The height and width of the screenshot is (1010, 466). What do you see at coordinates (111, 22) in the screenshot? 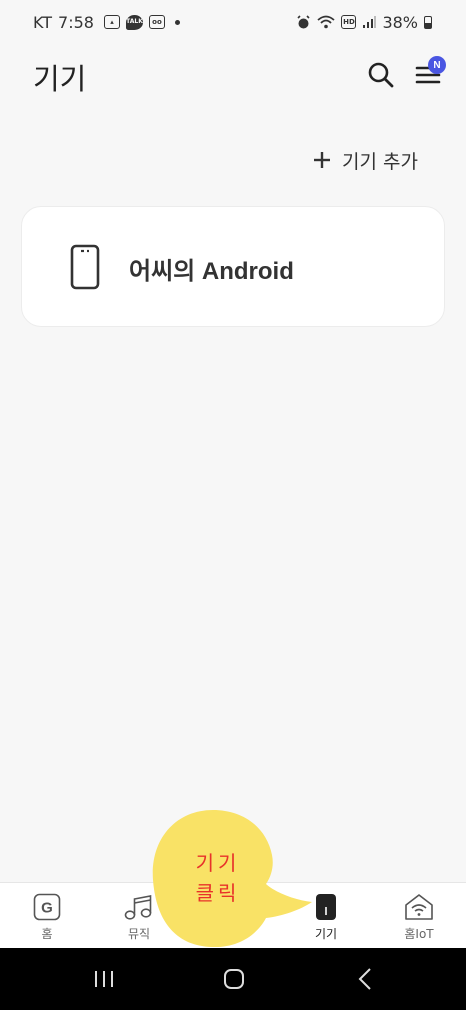
I see `image-icon: ▴` at bounding box center [111, 22].